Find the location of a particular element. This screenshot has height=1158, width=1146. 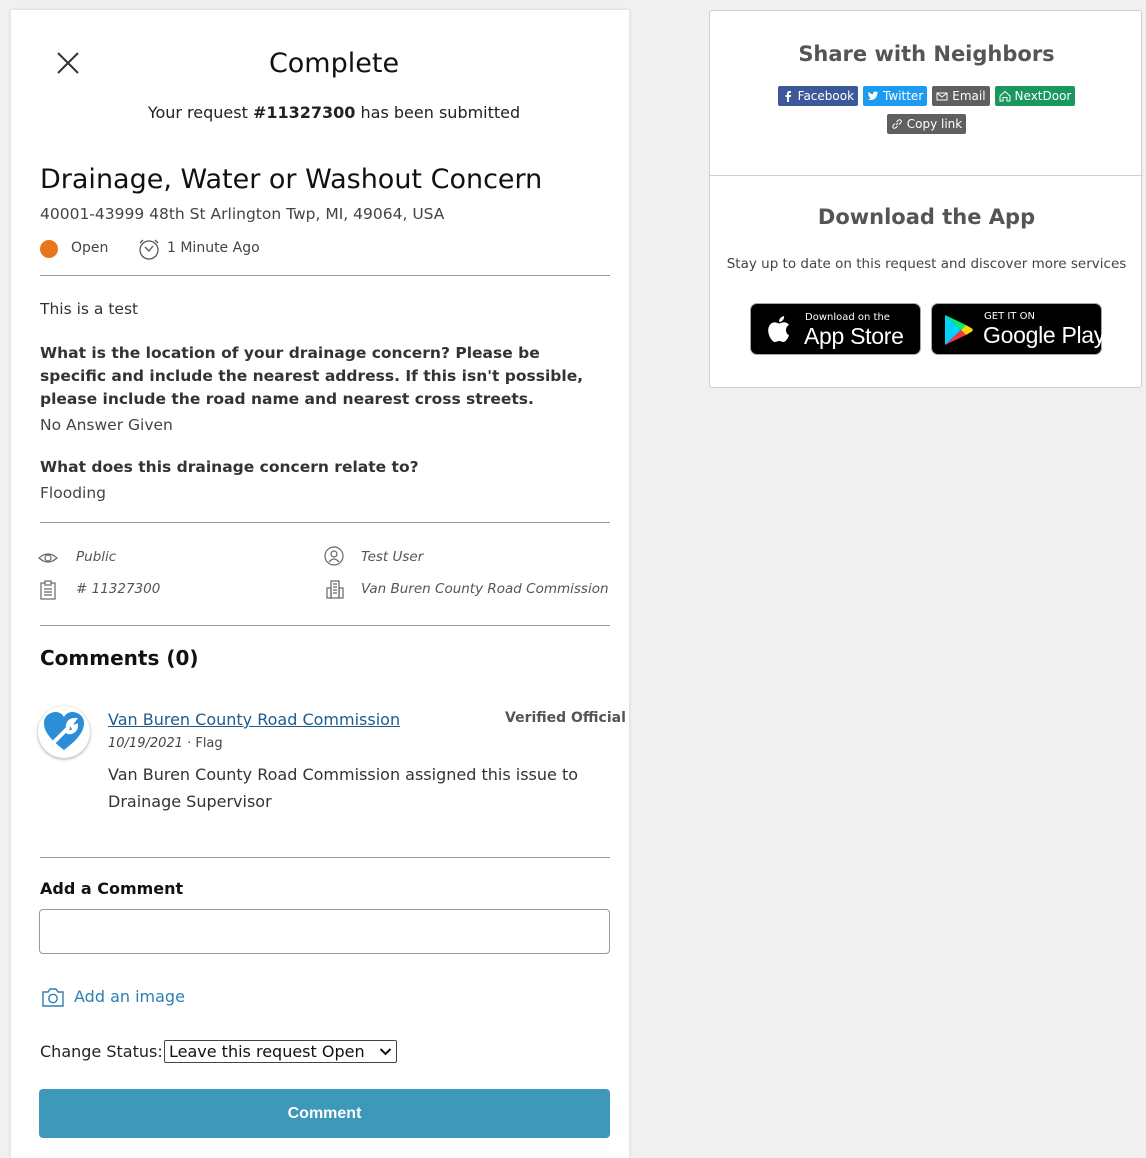

organization-text: Van Buren County Road Commission is located at coordinates (485, 589).